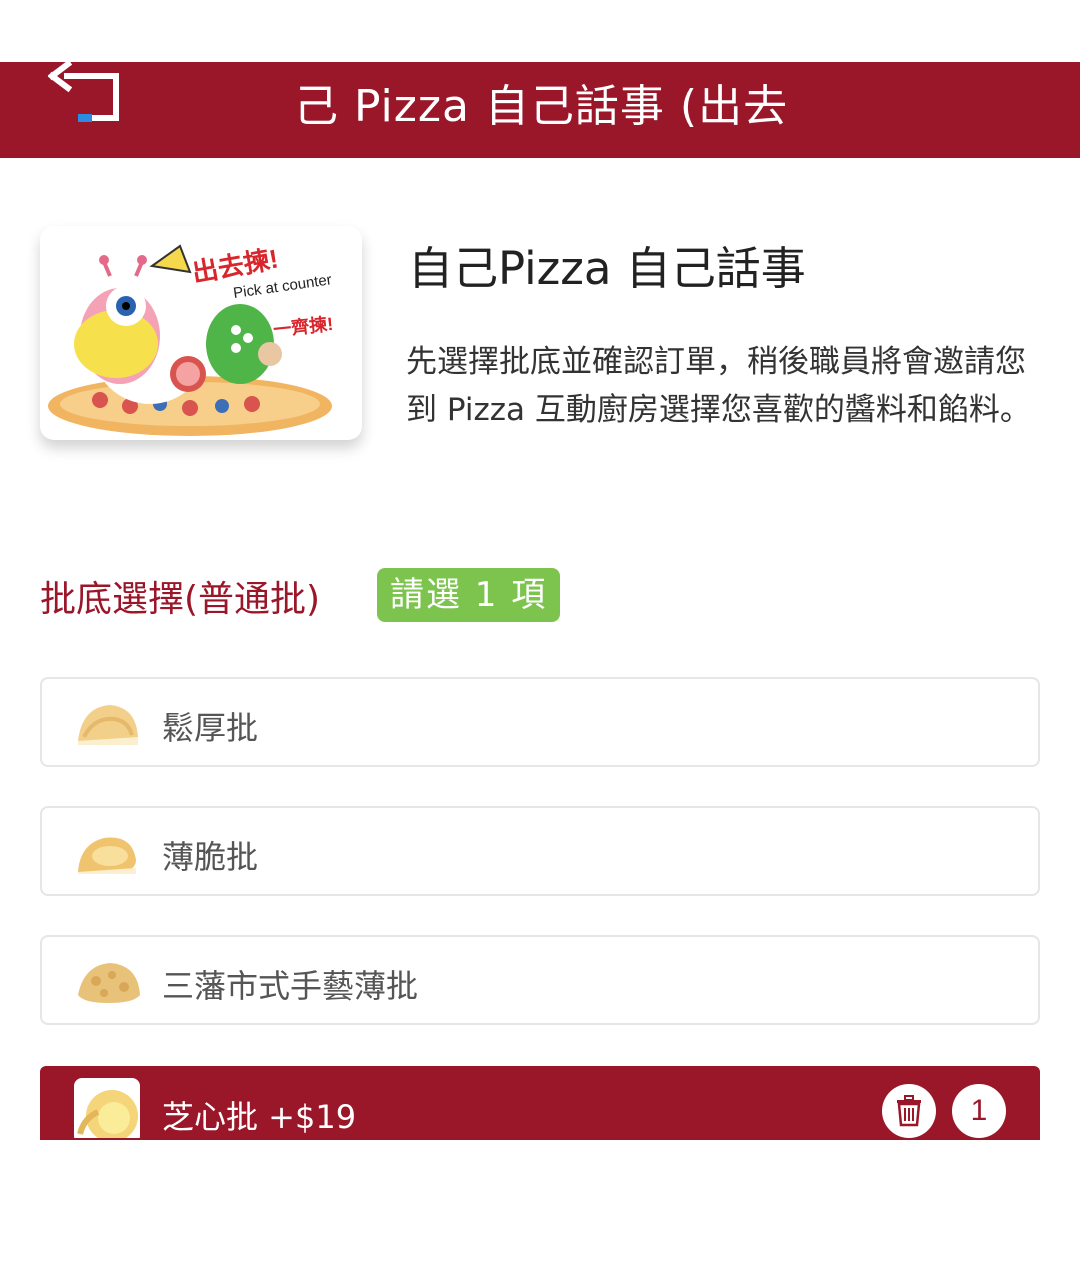 The image size is (1080, 1283). What do you see at coordinates (541, 106) in the screenshot?
I see `page-title: 己 Pizza 自己話事 (出去` at bounding box center [541, 106].